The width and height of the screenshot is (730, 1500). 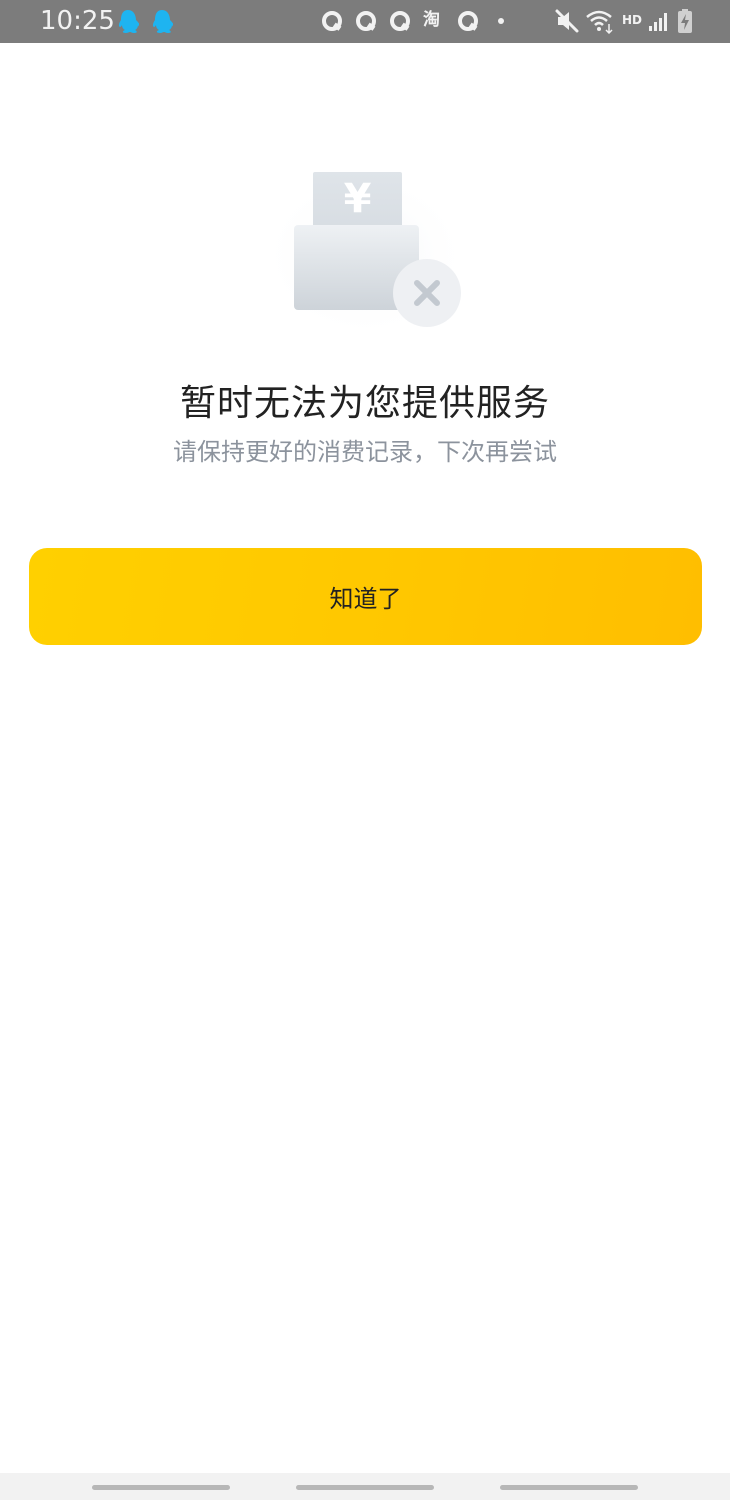 What do you see at coordinates (658, 22) in the screenshot?
I see `signal-icon` at bounding box center [658, 22].